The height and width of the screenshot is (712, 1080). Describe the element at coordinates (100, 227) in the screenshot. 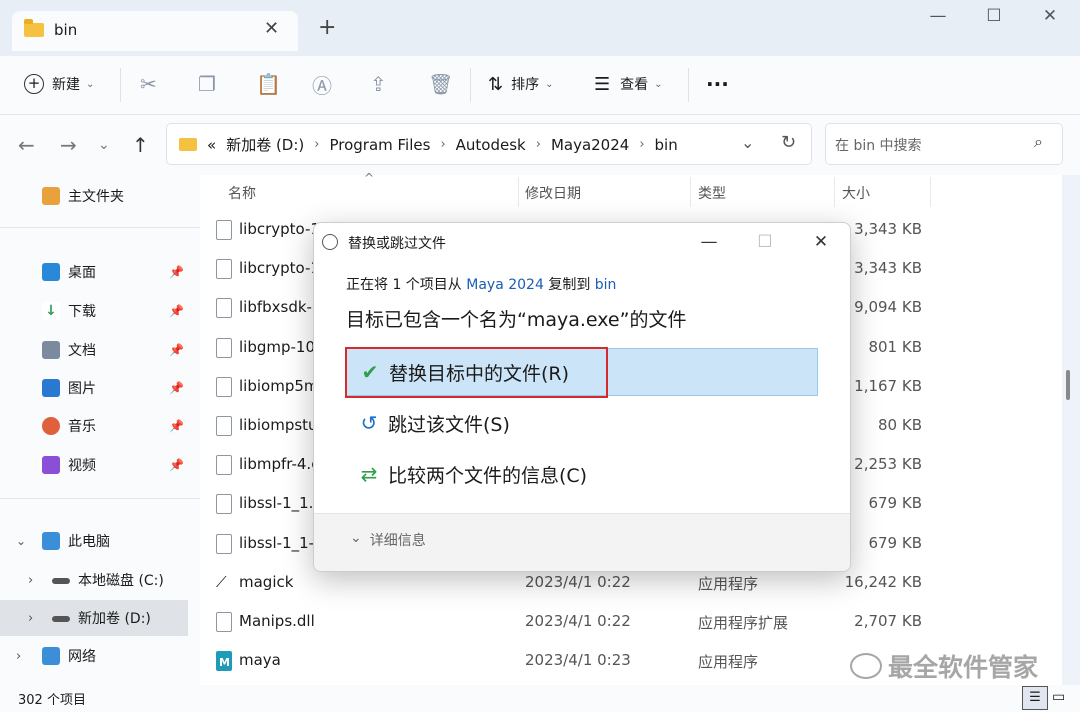

I see `sidebar-divider` at that location.